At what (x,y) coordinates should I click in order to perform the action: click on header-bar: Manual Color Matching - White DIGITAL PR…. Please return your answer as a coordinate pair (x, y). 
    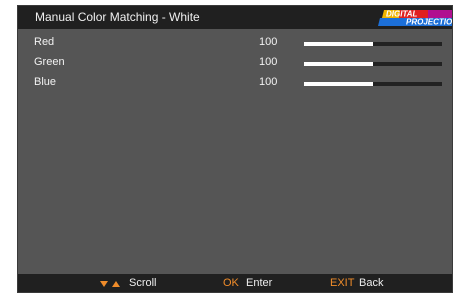
    Looking at the image, I should click on (235, 17).